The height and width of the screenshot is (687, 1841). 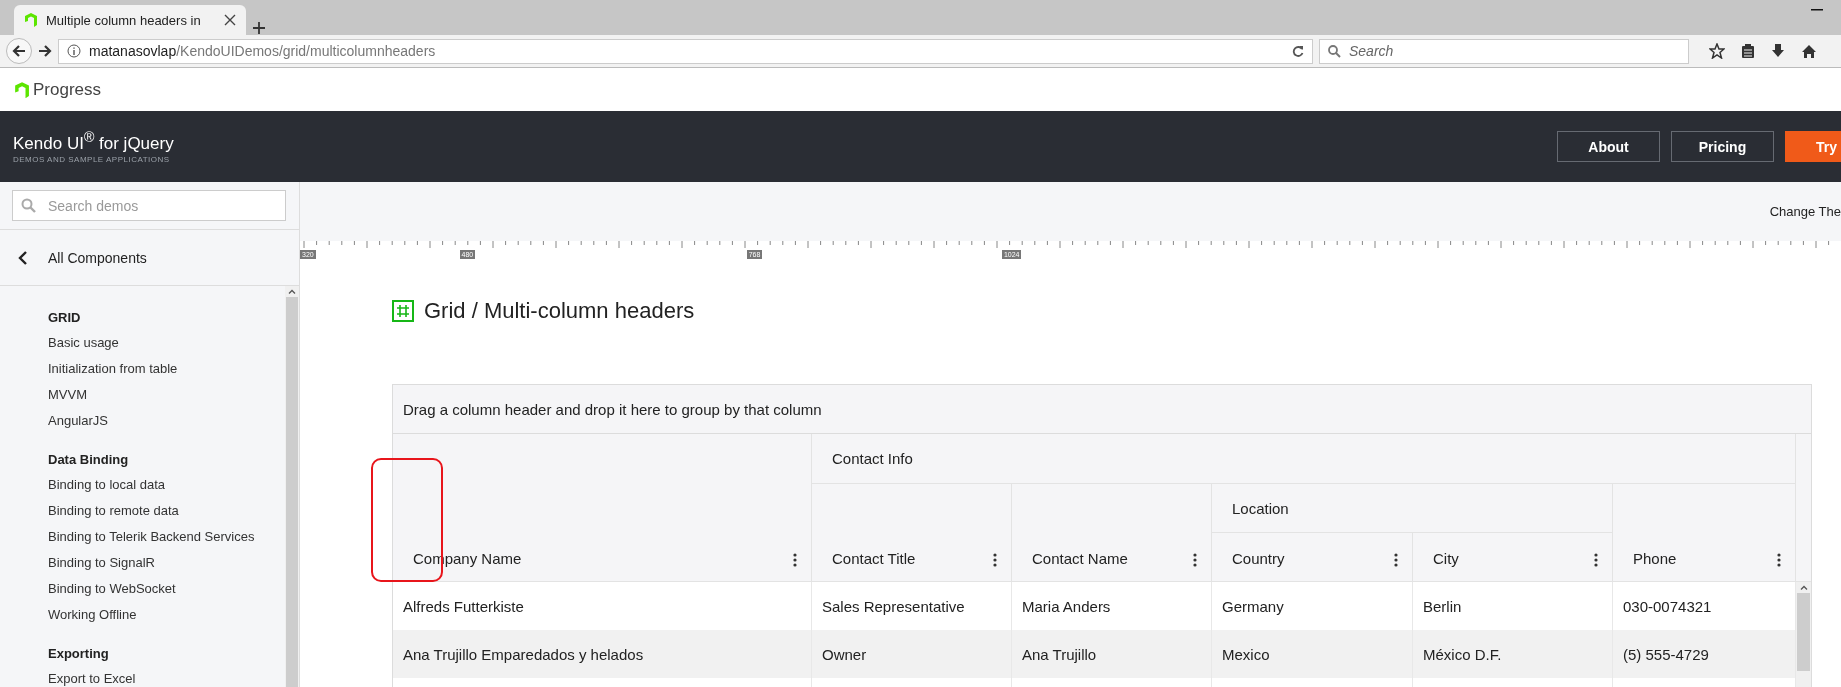 I want to click on column-header: Contact Info, so click(x=1304, y=459).